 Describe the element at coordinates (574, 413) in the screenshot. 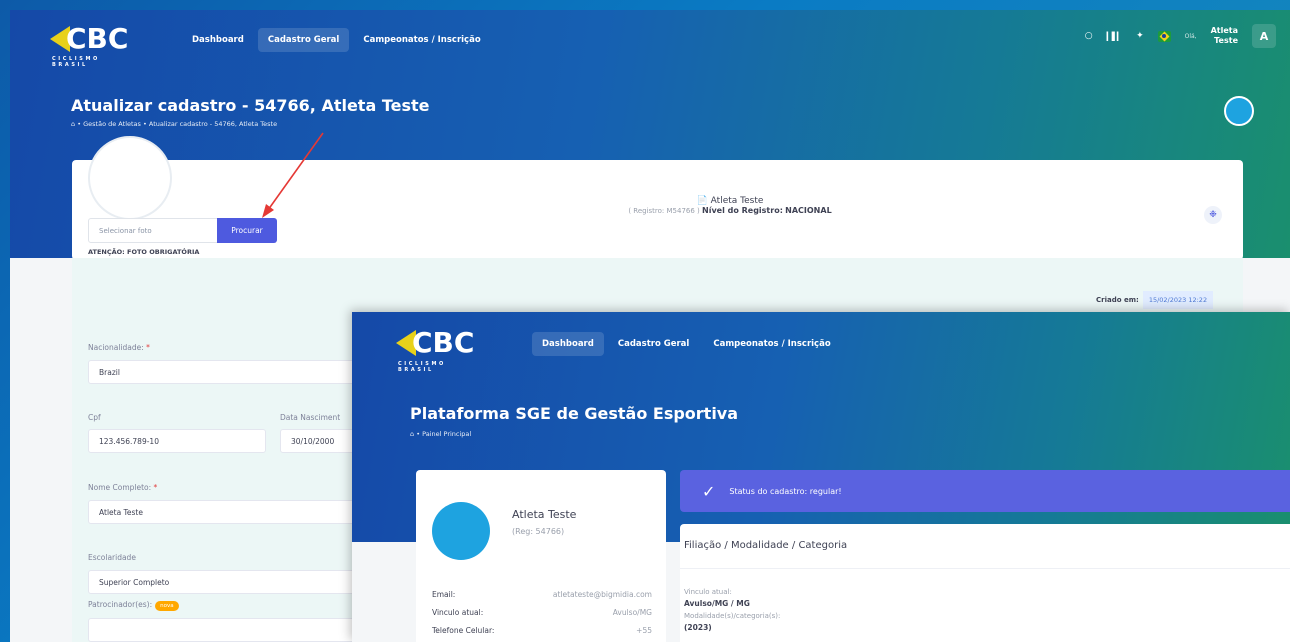

I see `page-title: Plataforma SGE de Gestão Esportiva` at that location.